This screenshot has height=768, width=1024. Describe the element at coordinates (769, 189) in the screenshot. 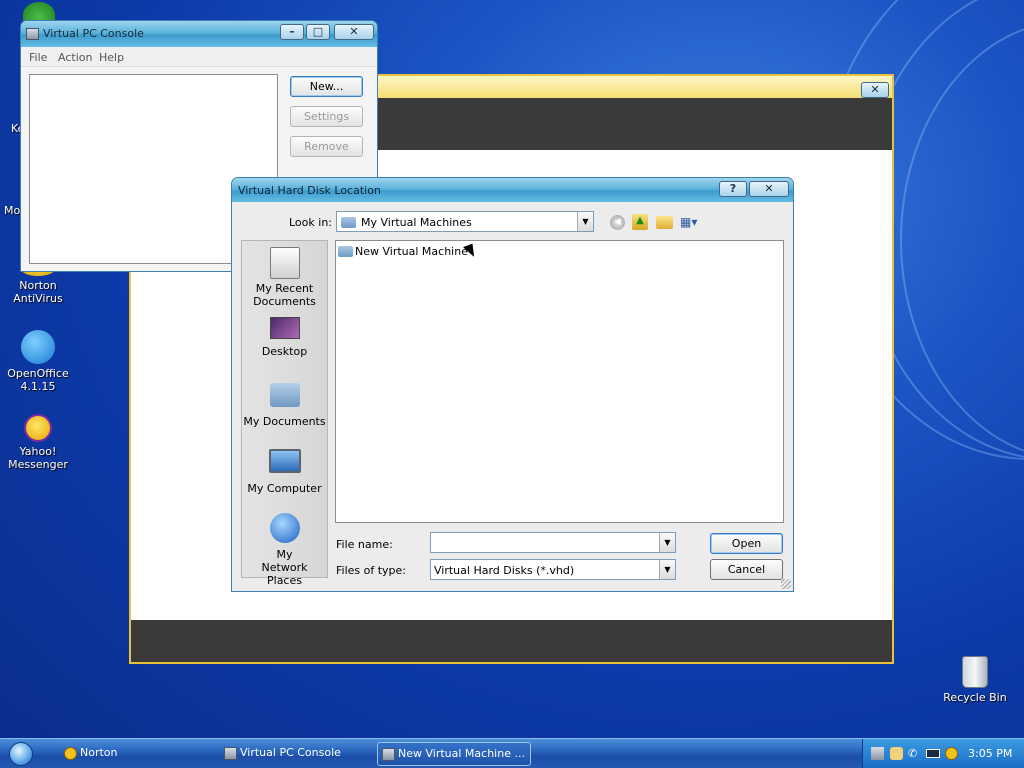

I see `dialog-close-button: ✕` at that location.